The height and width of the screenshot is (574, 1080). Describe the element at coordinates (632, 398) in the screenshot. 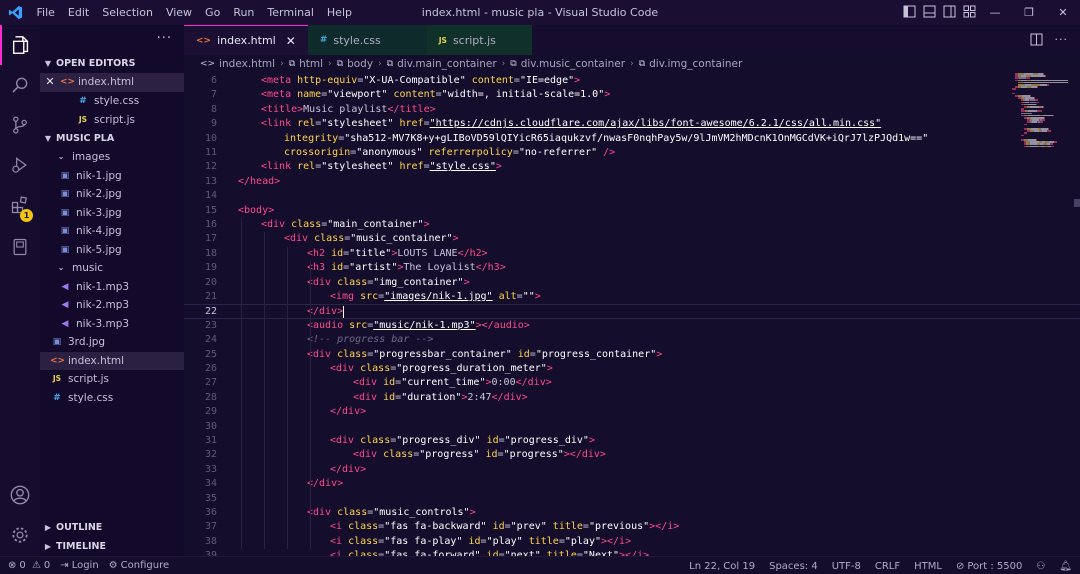

I see `code-line: 28 <div id="duration">2:47</div>` at that location.